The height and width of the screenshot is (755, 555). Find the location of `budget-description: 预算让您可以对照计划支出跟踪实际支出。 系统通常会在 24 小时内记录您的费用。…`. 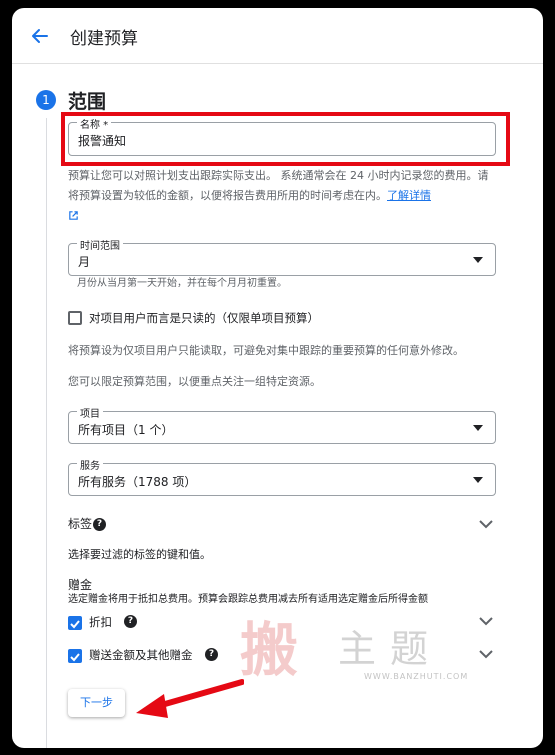

budget-description: 预算让您可以对照计划支出跟踪实际支出。 系统通常会在 24 小时内记录您的费用。… is located at coordinates (283, 186).